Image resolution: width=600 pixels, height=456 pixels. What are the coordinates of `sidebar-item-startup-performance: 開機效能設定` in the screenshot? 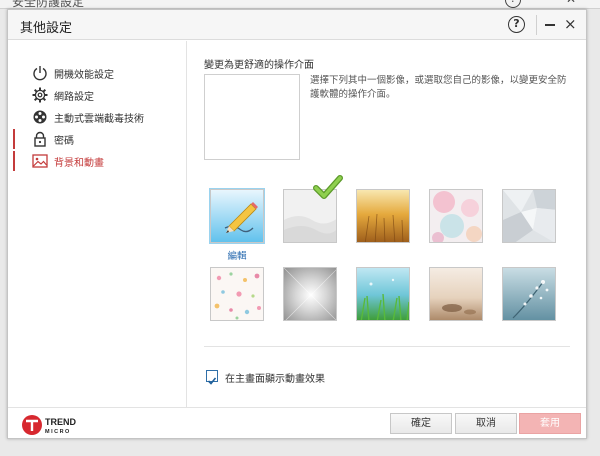 It's located at (100, 73).